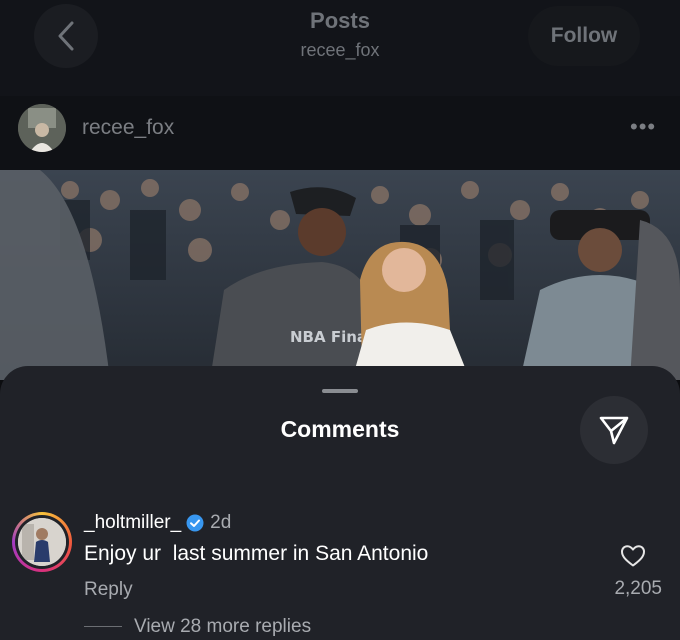 Image resolution: width=680 pixels, height=640 pixels. I want to click on drag-handle, so click(340, 391).